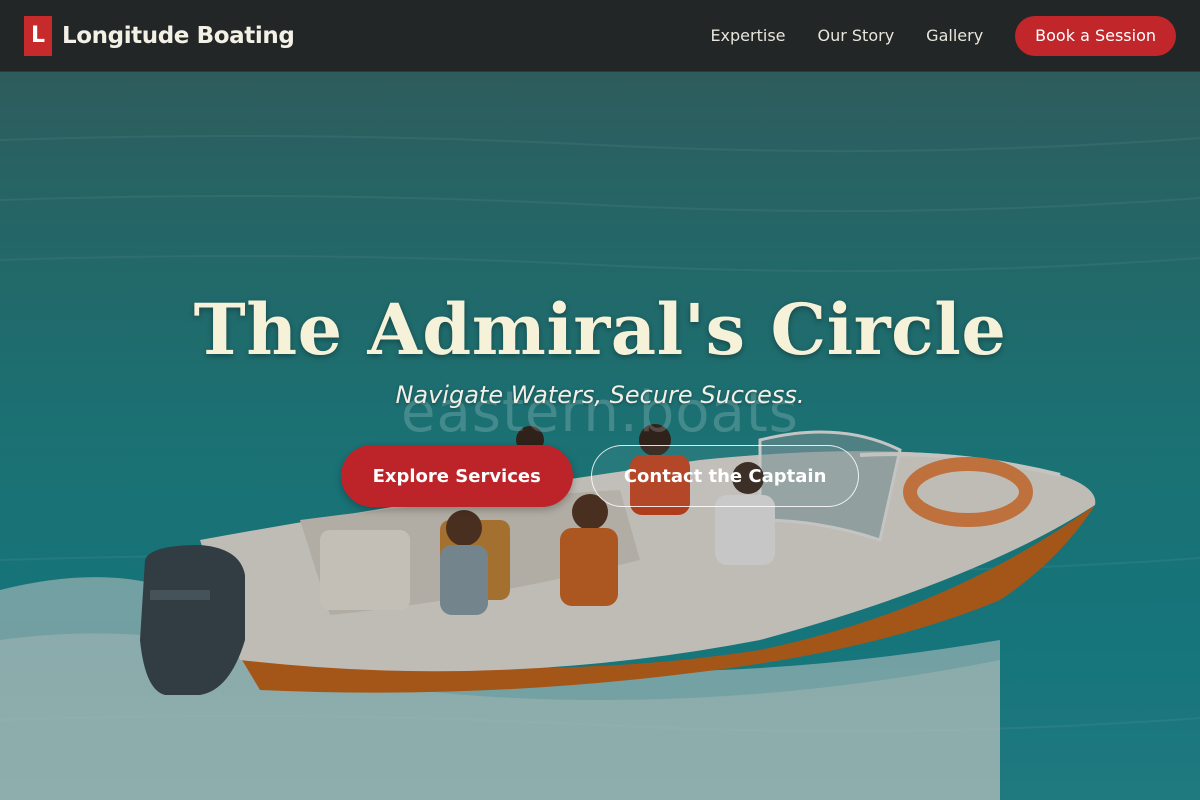 This screenshot has height=800, width=1200. I want to click on nav-link-gallery: Gallery, so click(954, 35).